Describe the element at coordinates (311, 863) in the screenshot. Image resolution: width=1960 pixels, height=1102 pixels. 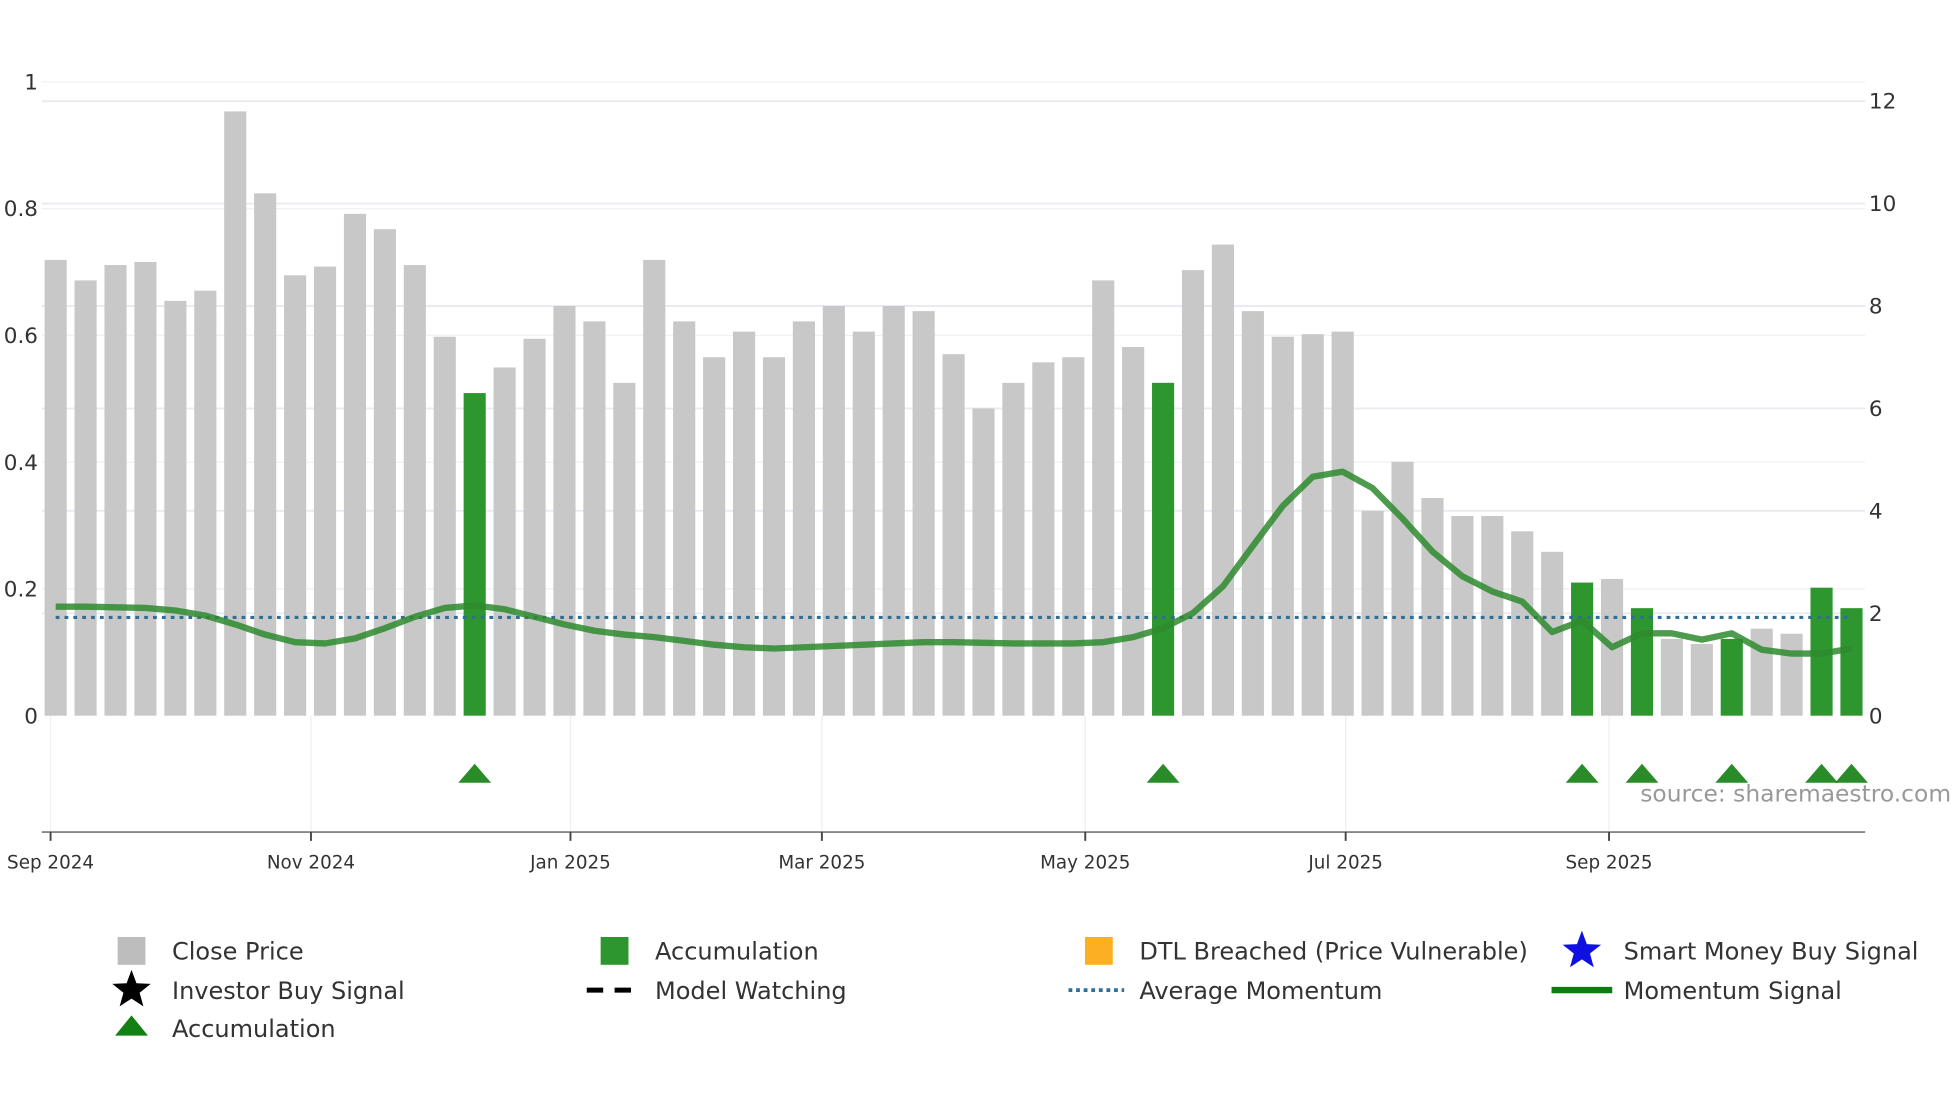
I see `x-axis-tick-label: Nov 2024` at that location.